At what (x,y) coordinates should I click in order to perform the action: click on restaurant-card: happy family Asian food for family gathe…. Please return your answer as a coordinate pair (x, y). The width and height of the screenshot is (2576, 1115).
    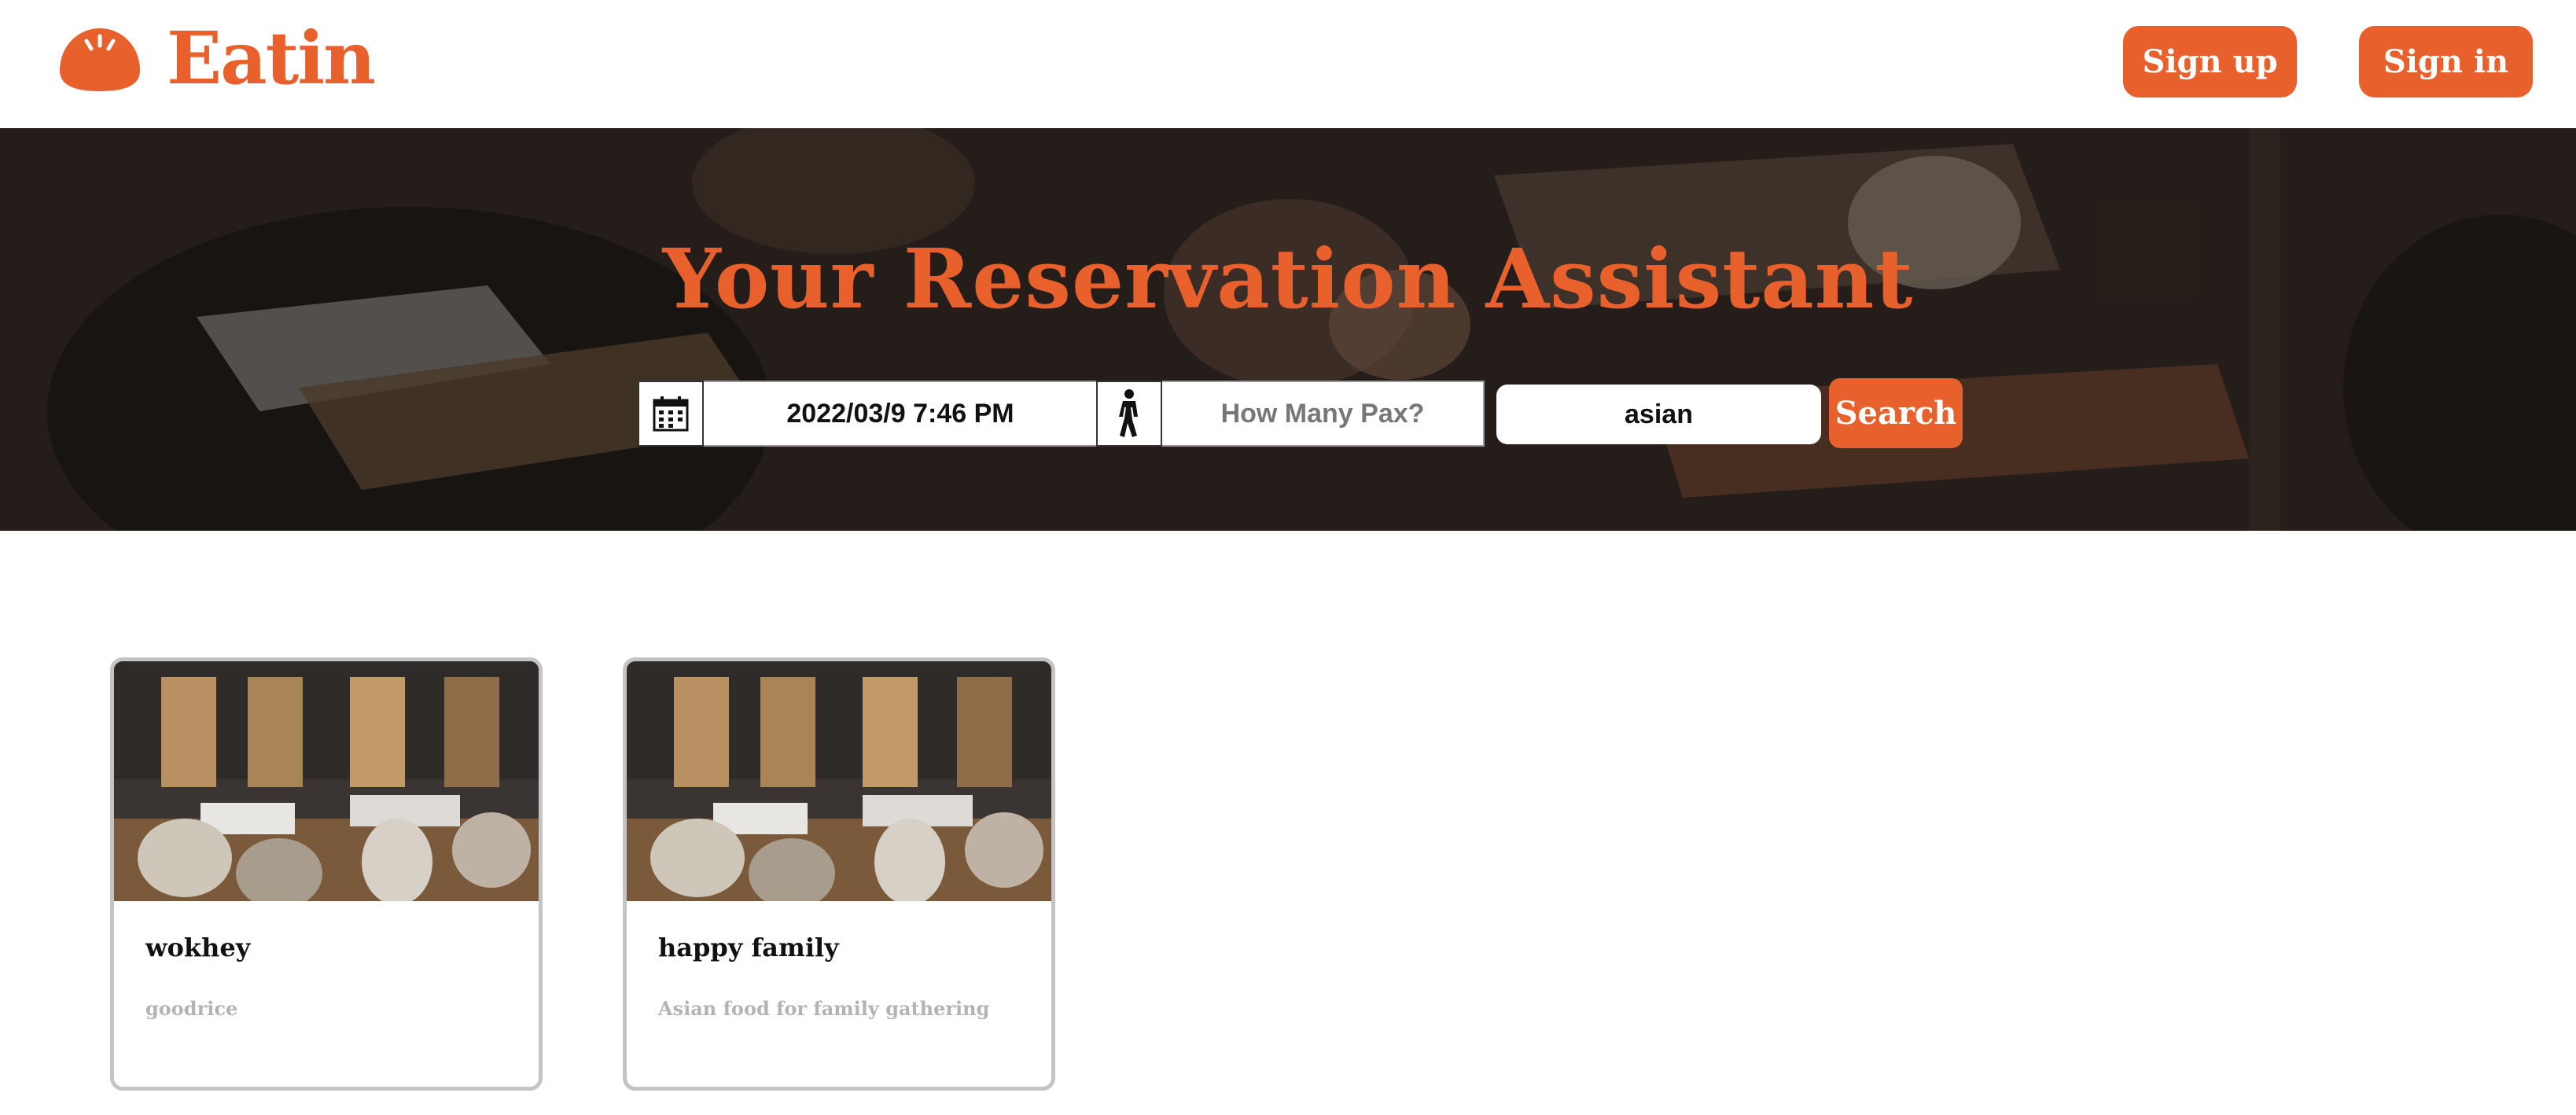
    Looking at the image, I should click on (839, 874).